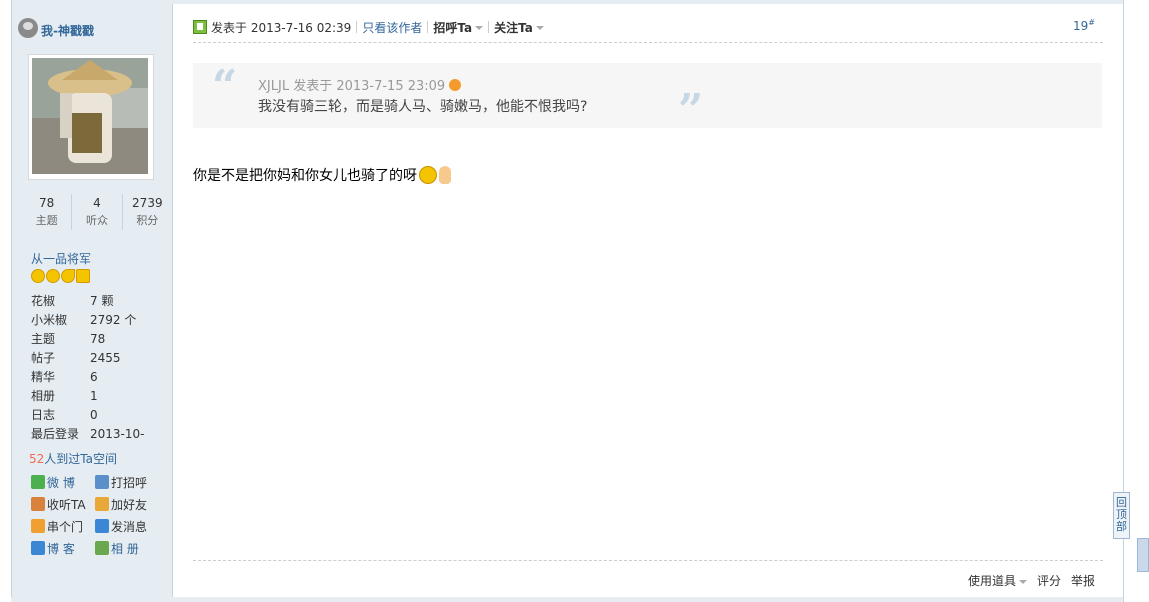  Describe the element at coordinates (46, 212) in the screenshot. I see `stat-topics: 78 主题` at that location.